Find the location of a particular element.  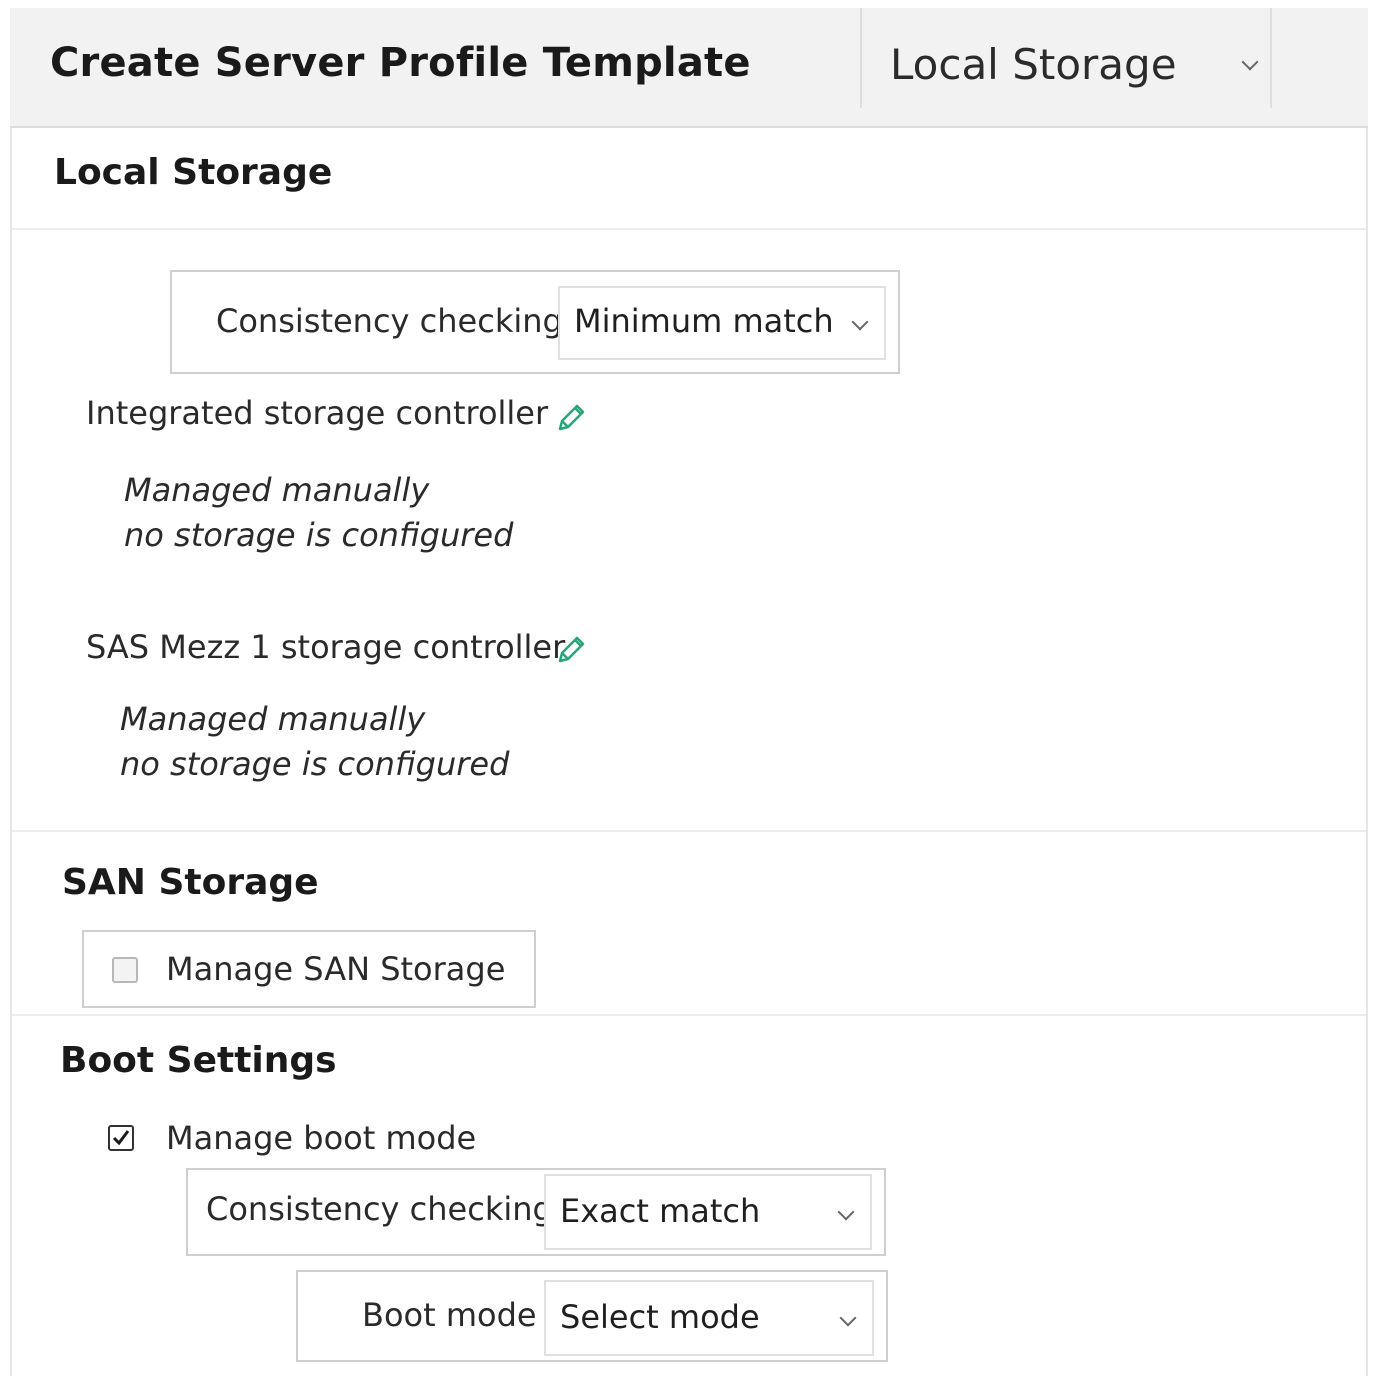

local-consistency-select: Minimum match is located at coordinates (722, 323).